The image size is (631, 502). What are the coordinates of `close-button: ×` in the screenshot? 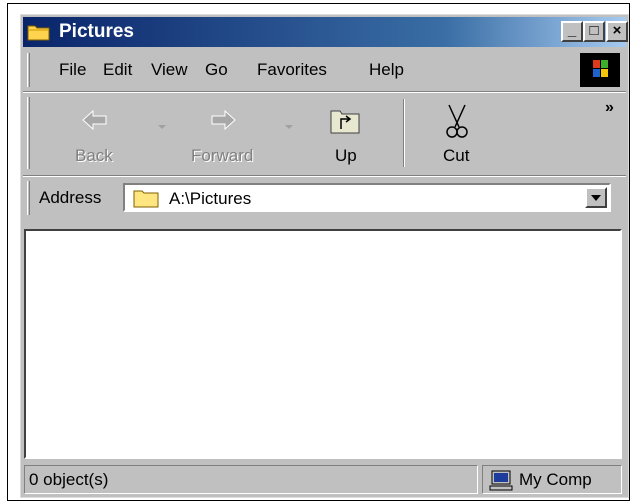 It's located at (617, 31).